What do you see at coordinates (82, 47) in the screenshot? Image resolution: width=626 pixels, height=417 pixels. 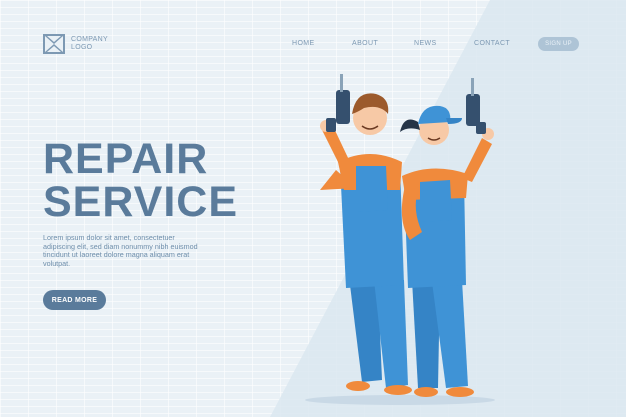 I see `logo-line-2: LOGO` at bounding box center [82, 47].